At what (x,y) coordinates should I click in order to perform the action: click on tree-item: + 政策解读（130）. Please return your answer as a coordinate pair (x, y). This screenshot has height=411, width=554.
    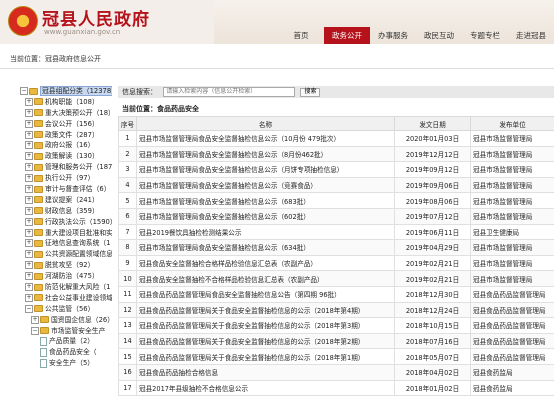
    Looking at the image, I should click on (66, 156).